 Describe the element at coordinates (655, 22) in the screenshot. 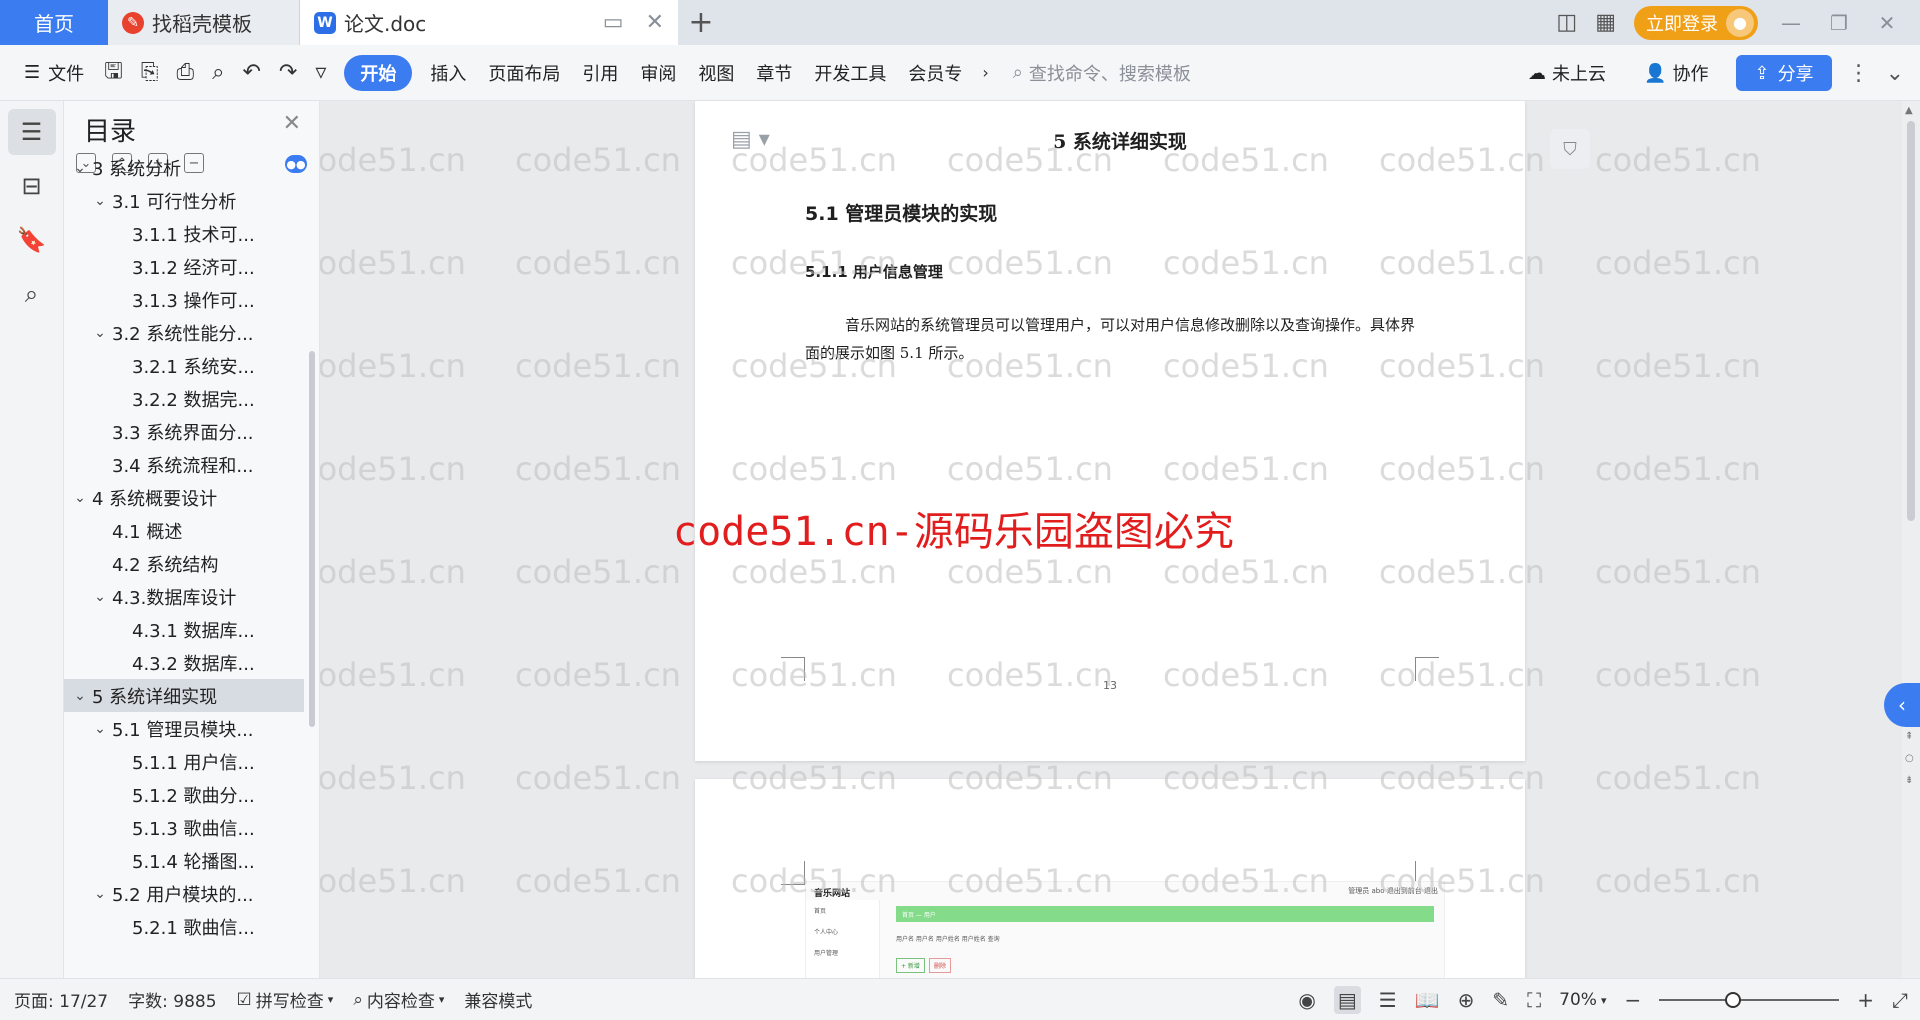

I see `close-tab-icon: ✕` at that location.